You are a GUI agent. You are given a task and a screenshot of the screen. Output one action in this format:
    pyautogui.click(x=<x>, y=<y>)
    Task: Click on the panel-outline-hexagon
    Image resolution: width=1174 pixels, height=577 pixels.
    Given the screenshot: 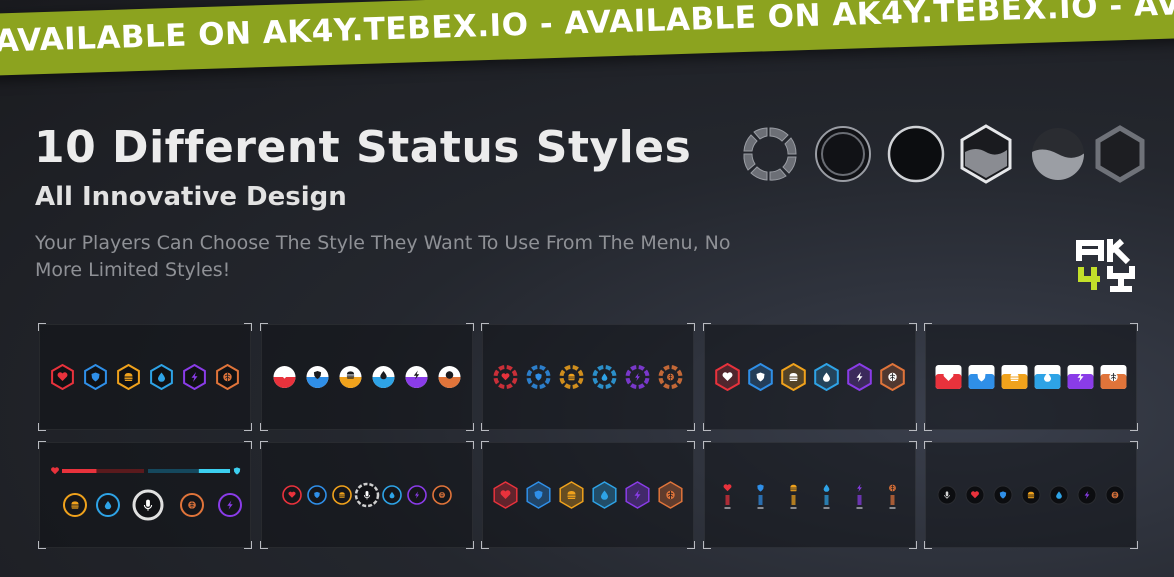 What is the action you would take?
    pyautogui.click(x=810, y=377)
    